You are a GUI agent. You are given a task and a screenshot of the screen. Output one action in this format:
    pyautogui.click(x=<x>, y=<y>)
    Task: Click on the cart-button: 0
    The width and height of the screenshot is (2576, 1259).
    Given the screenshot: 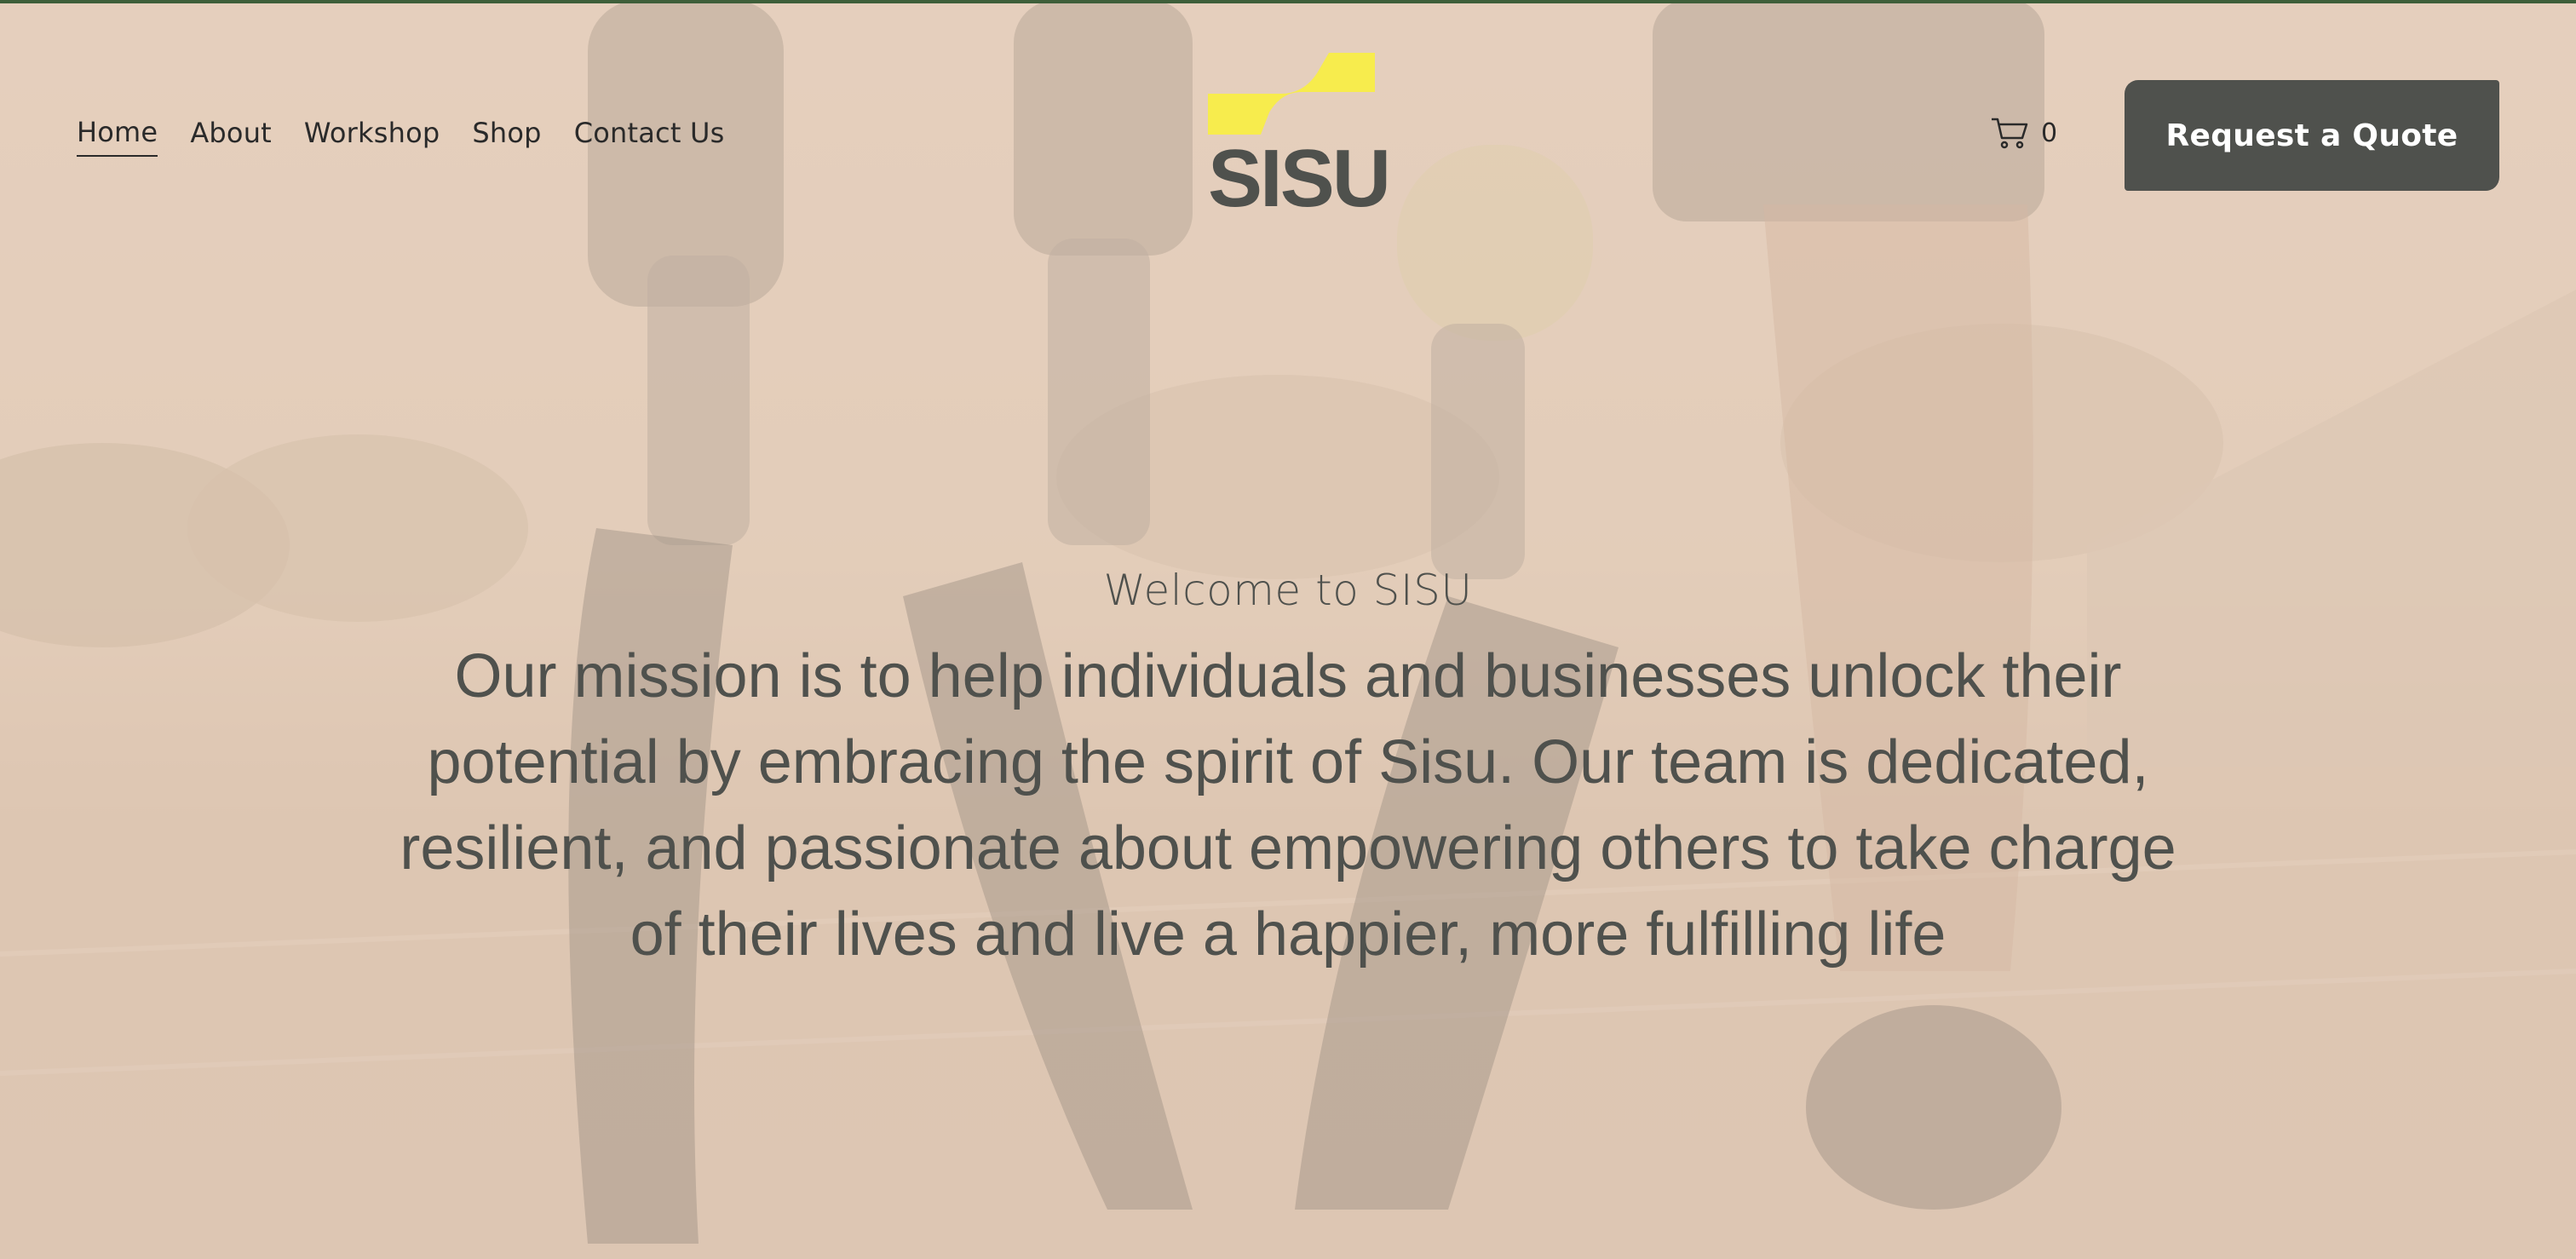 What is the action you would take?
    pyautogui.click(x=2024, y=133)
    